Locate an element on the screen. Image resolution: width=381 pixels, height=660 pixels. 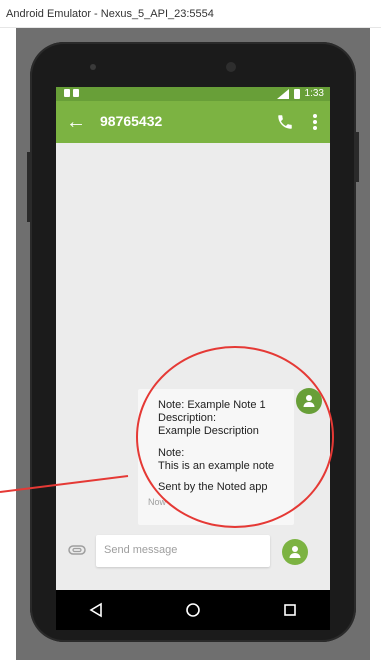
message-input: Send message is located at coordinates (183, 551).